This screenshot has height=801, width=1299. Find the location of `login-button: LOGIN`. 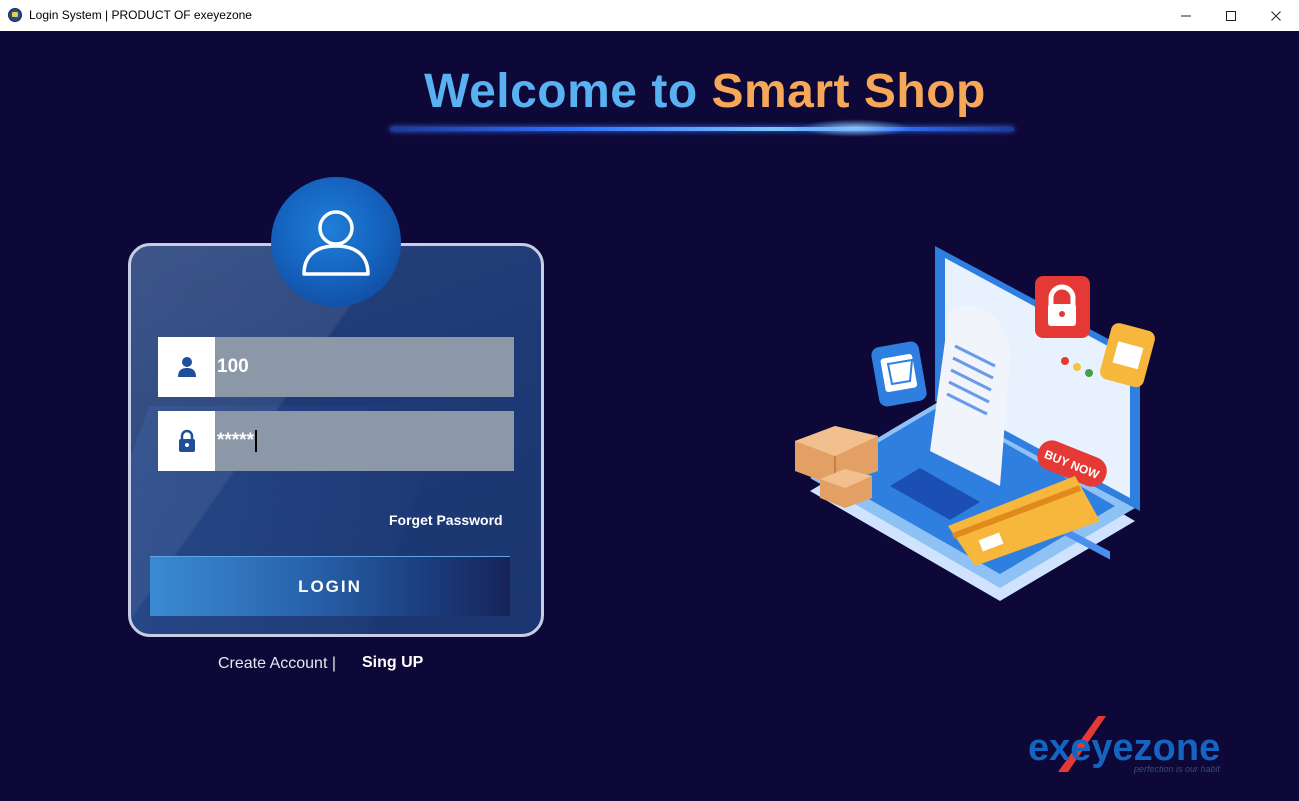

login-button: LOGIN is located at coordinates (330, 586).